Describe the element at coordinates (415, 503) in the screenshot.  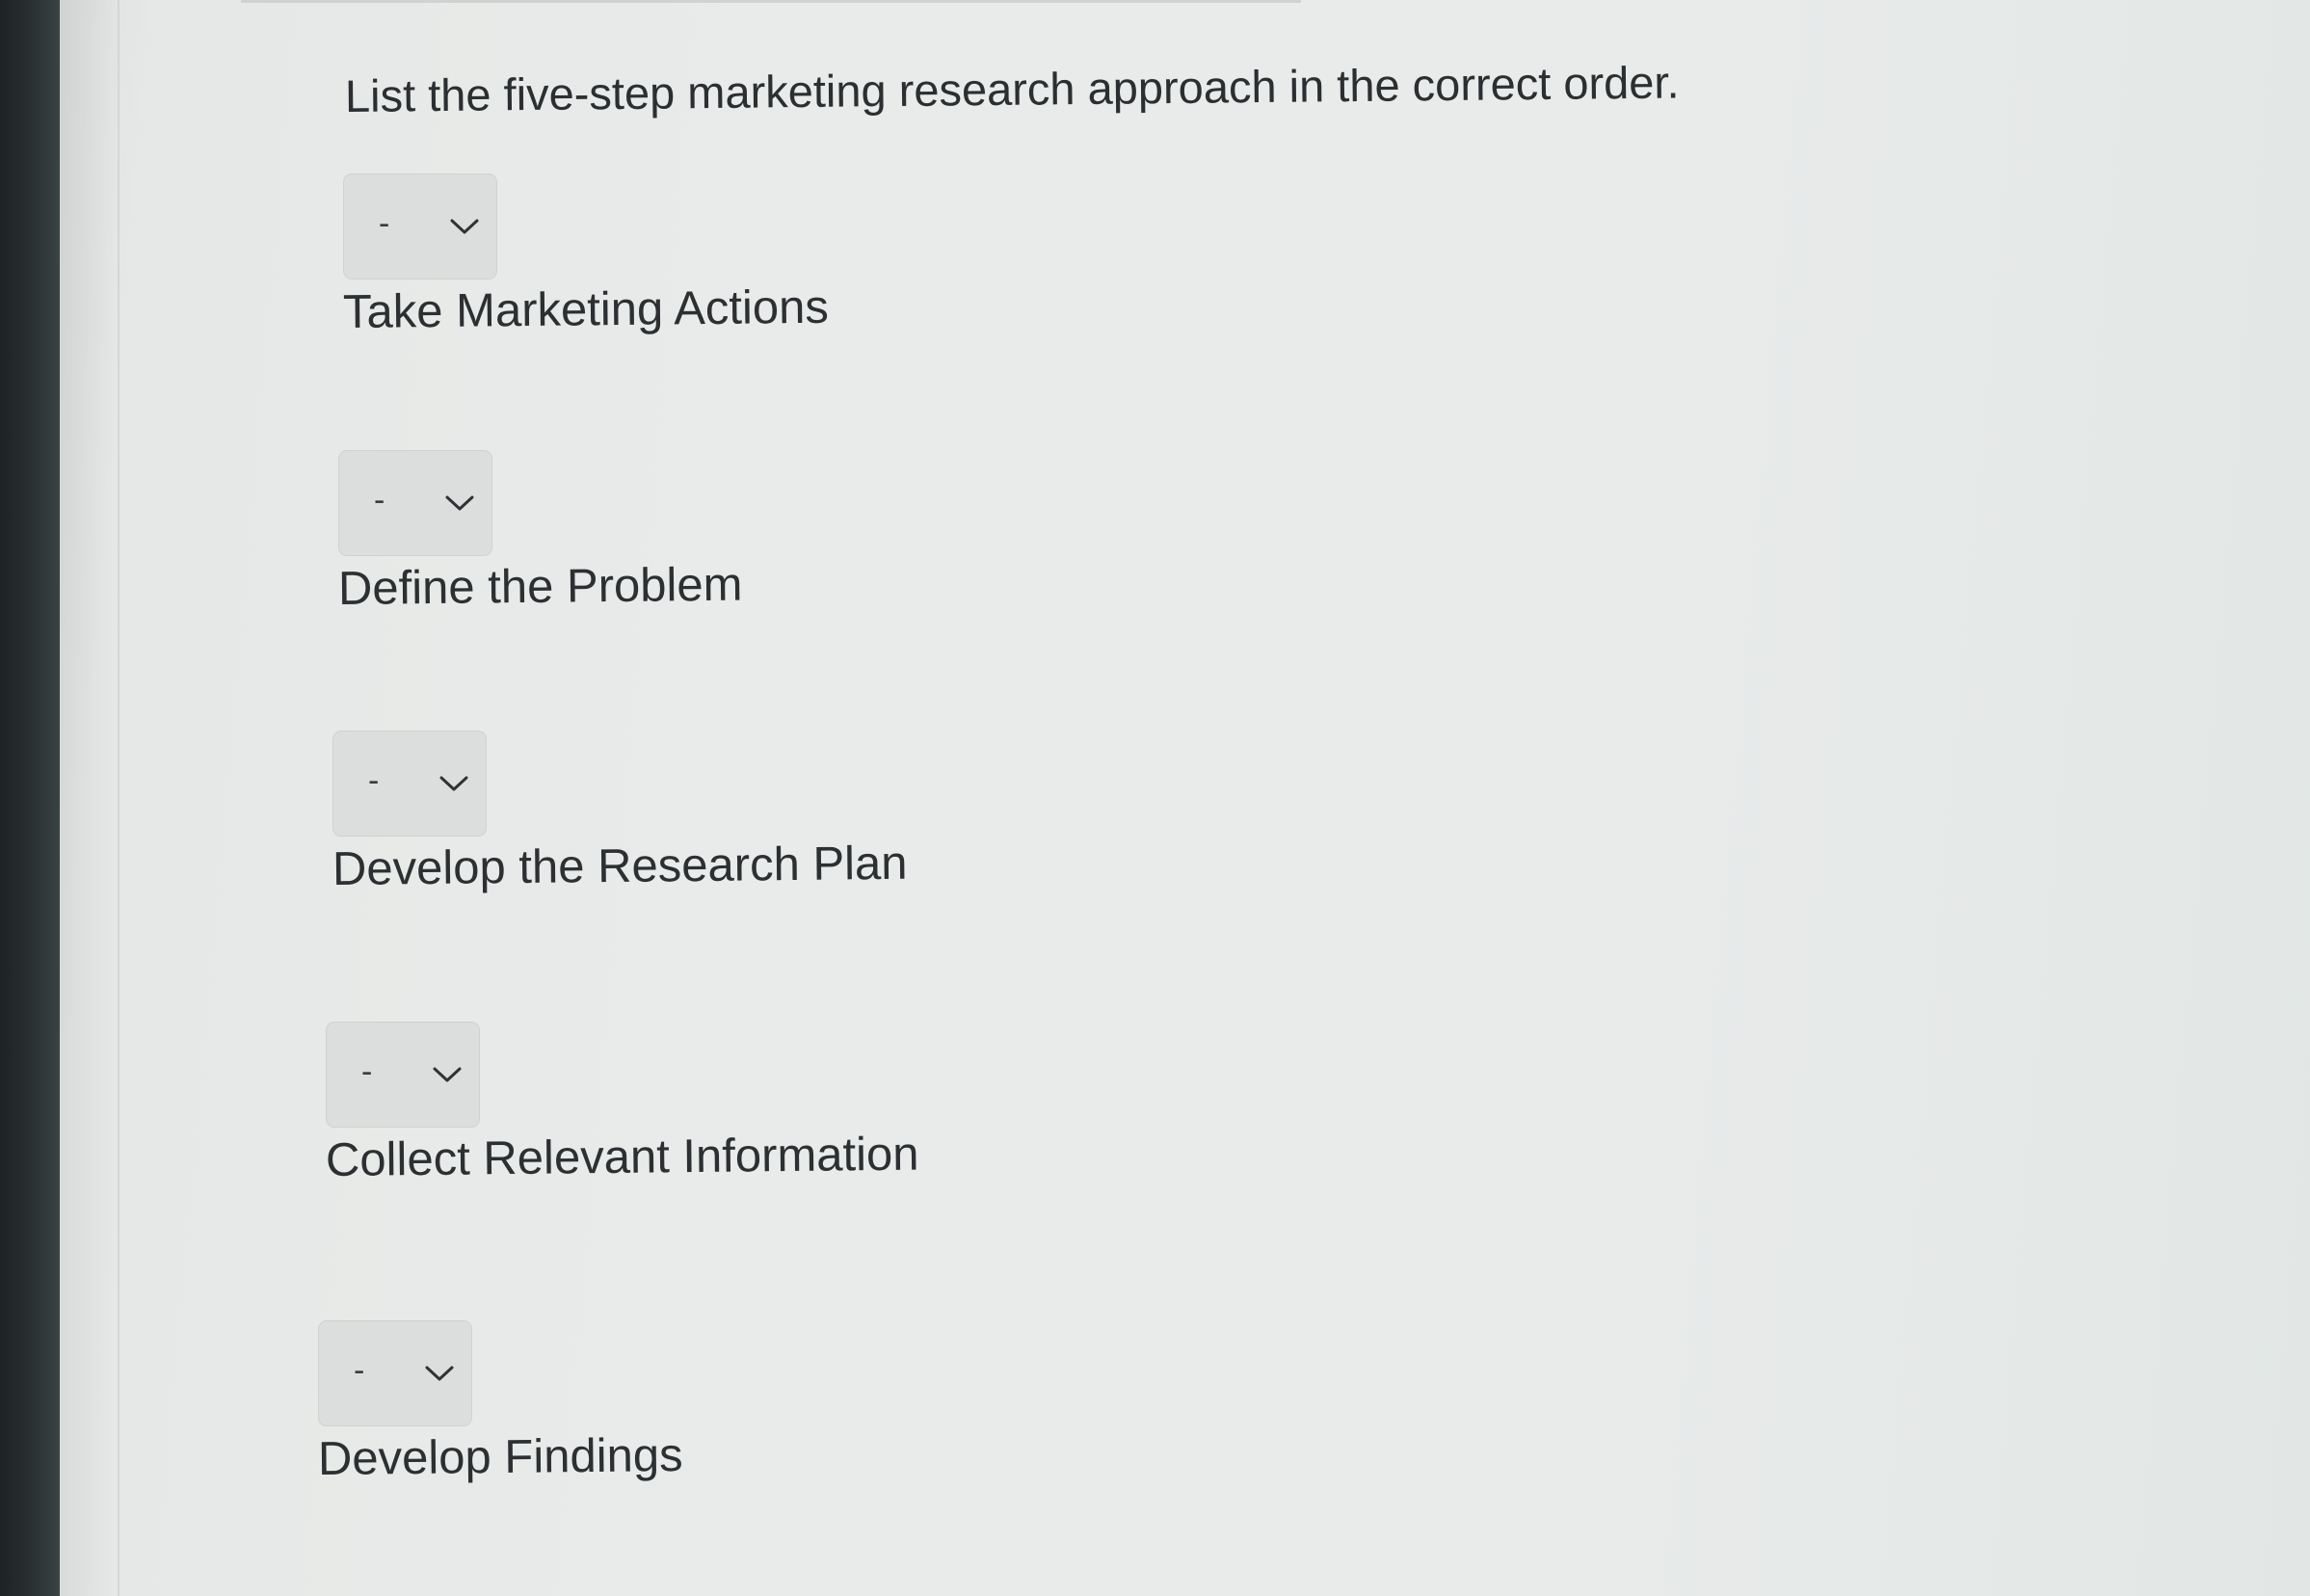
I see `order-select-2: -` at that location.